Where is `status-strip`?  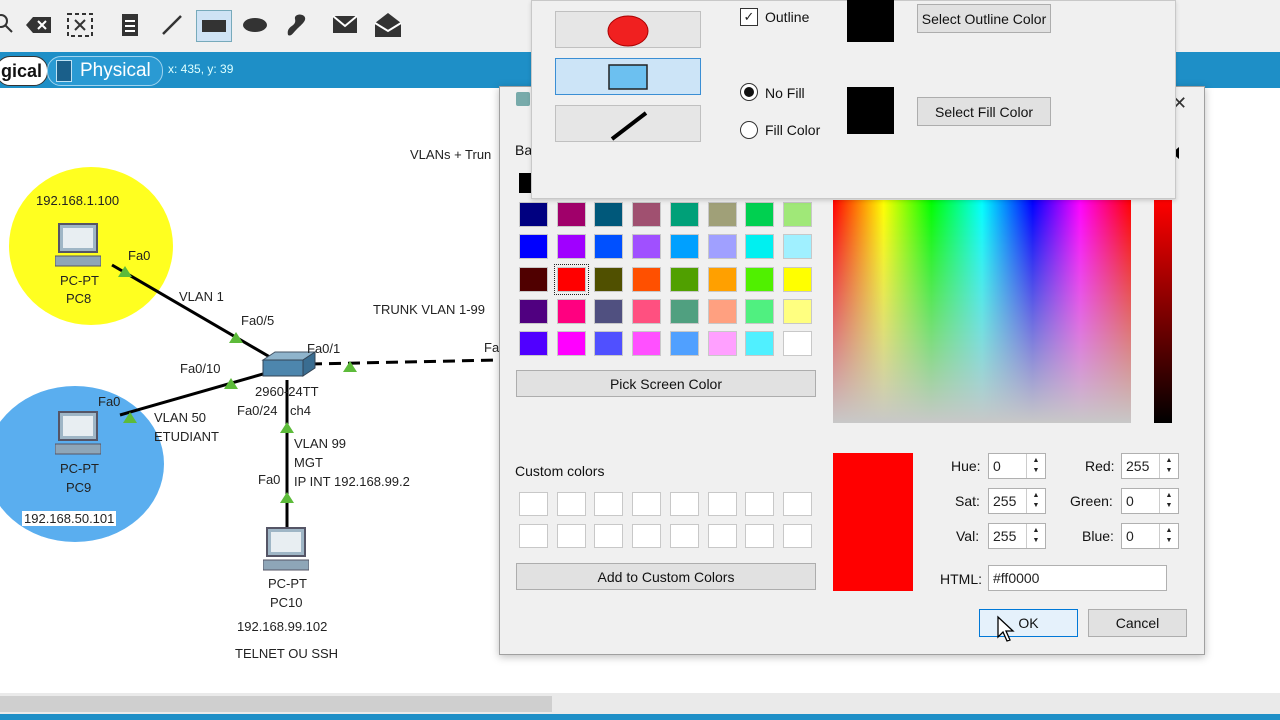 status-strip is located at coordinates (640, 717).